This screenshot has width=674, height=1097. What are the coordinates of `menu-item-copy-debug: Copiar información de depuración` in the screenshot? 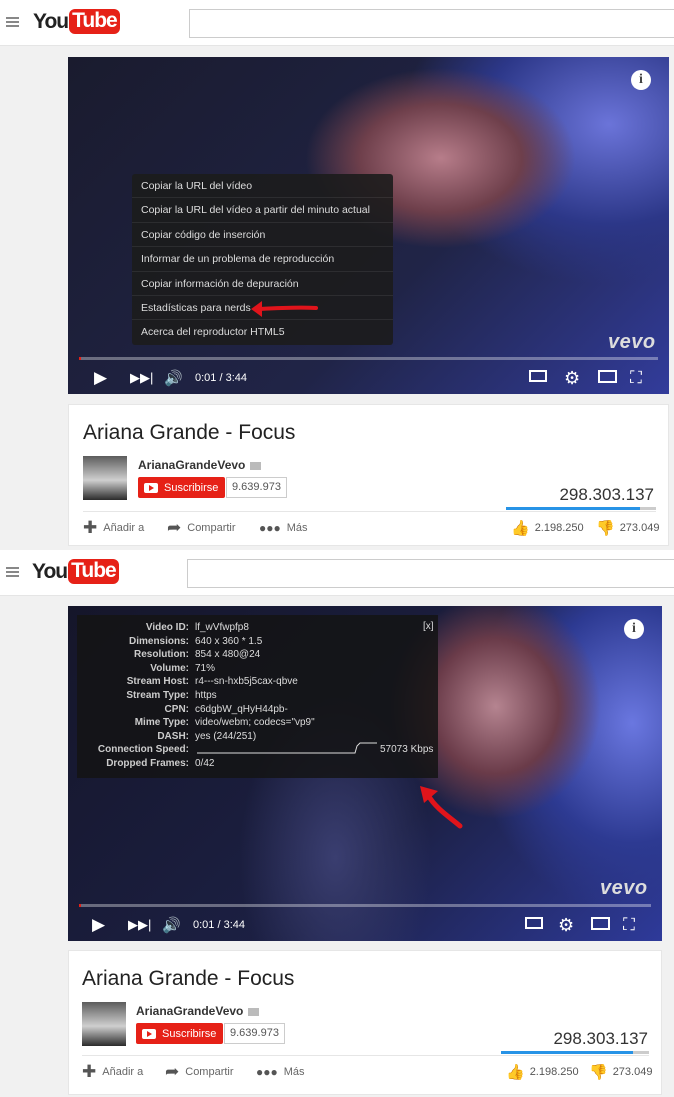 It's located at (262, 284).